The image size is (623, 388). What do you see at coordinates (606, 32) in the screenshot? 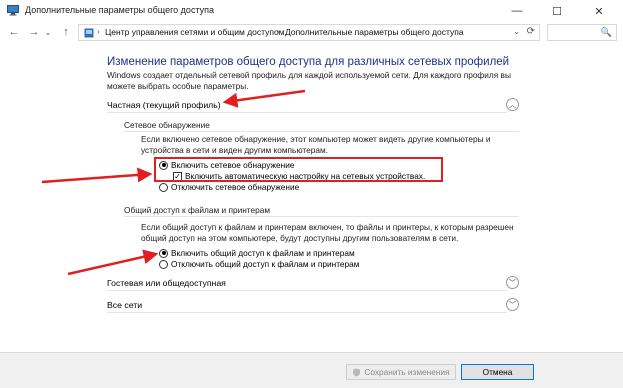
I see `search-icon: 🔍` at bounding box center [606, 32].